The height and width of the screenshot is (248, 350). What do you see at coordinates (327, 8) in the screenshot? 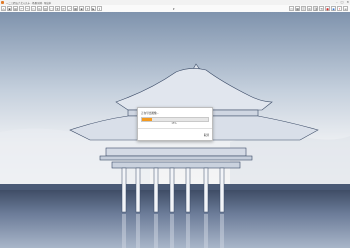
I see `record-icon: ●` at bounding box center [327, 8].